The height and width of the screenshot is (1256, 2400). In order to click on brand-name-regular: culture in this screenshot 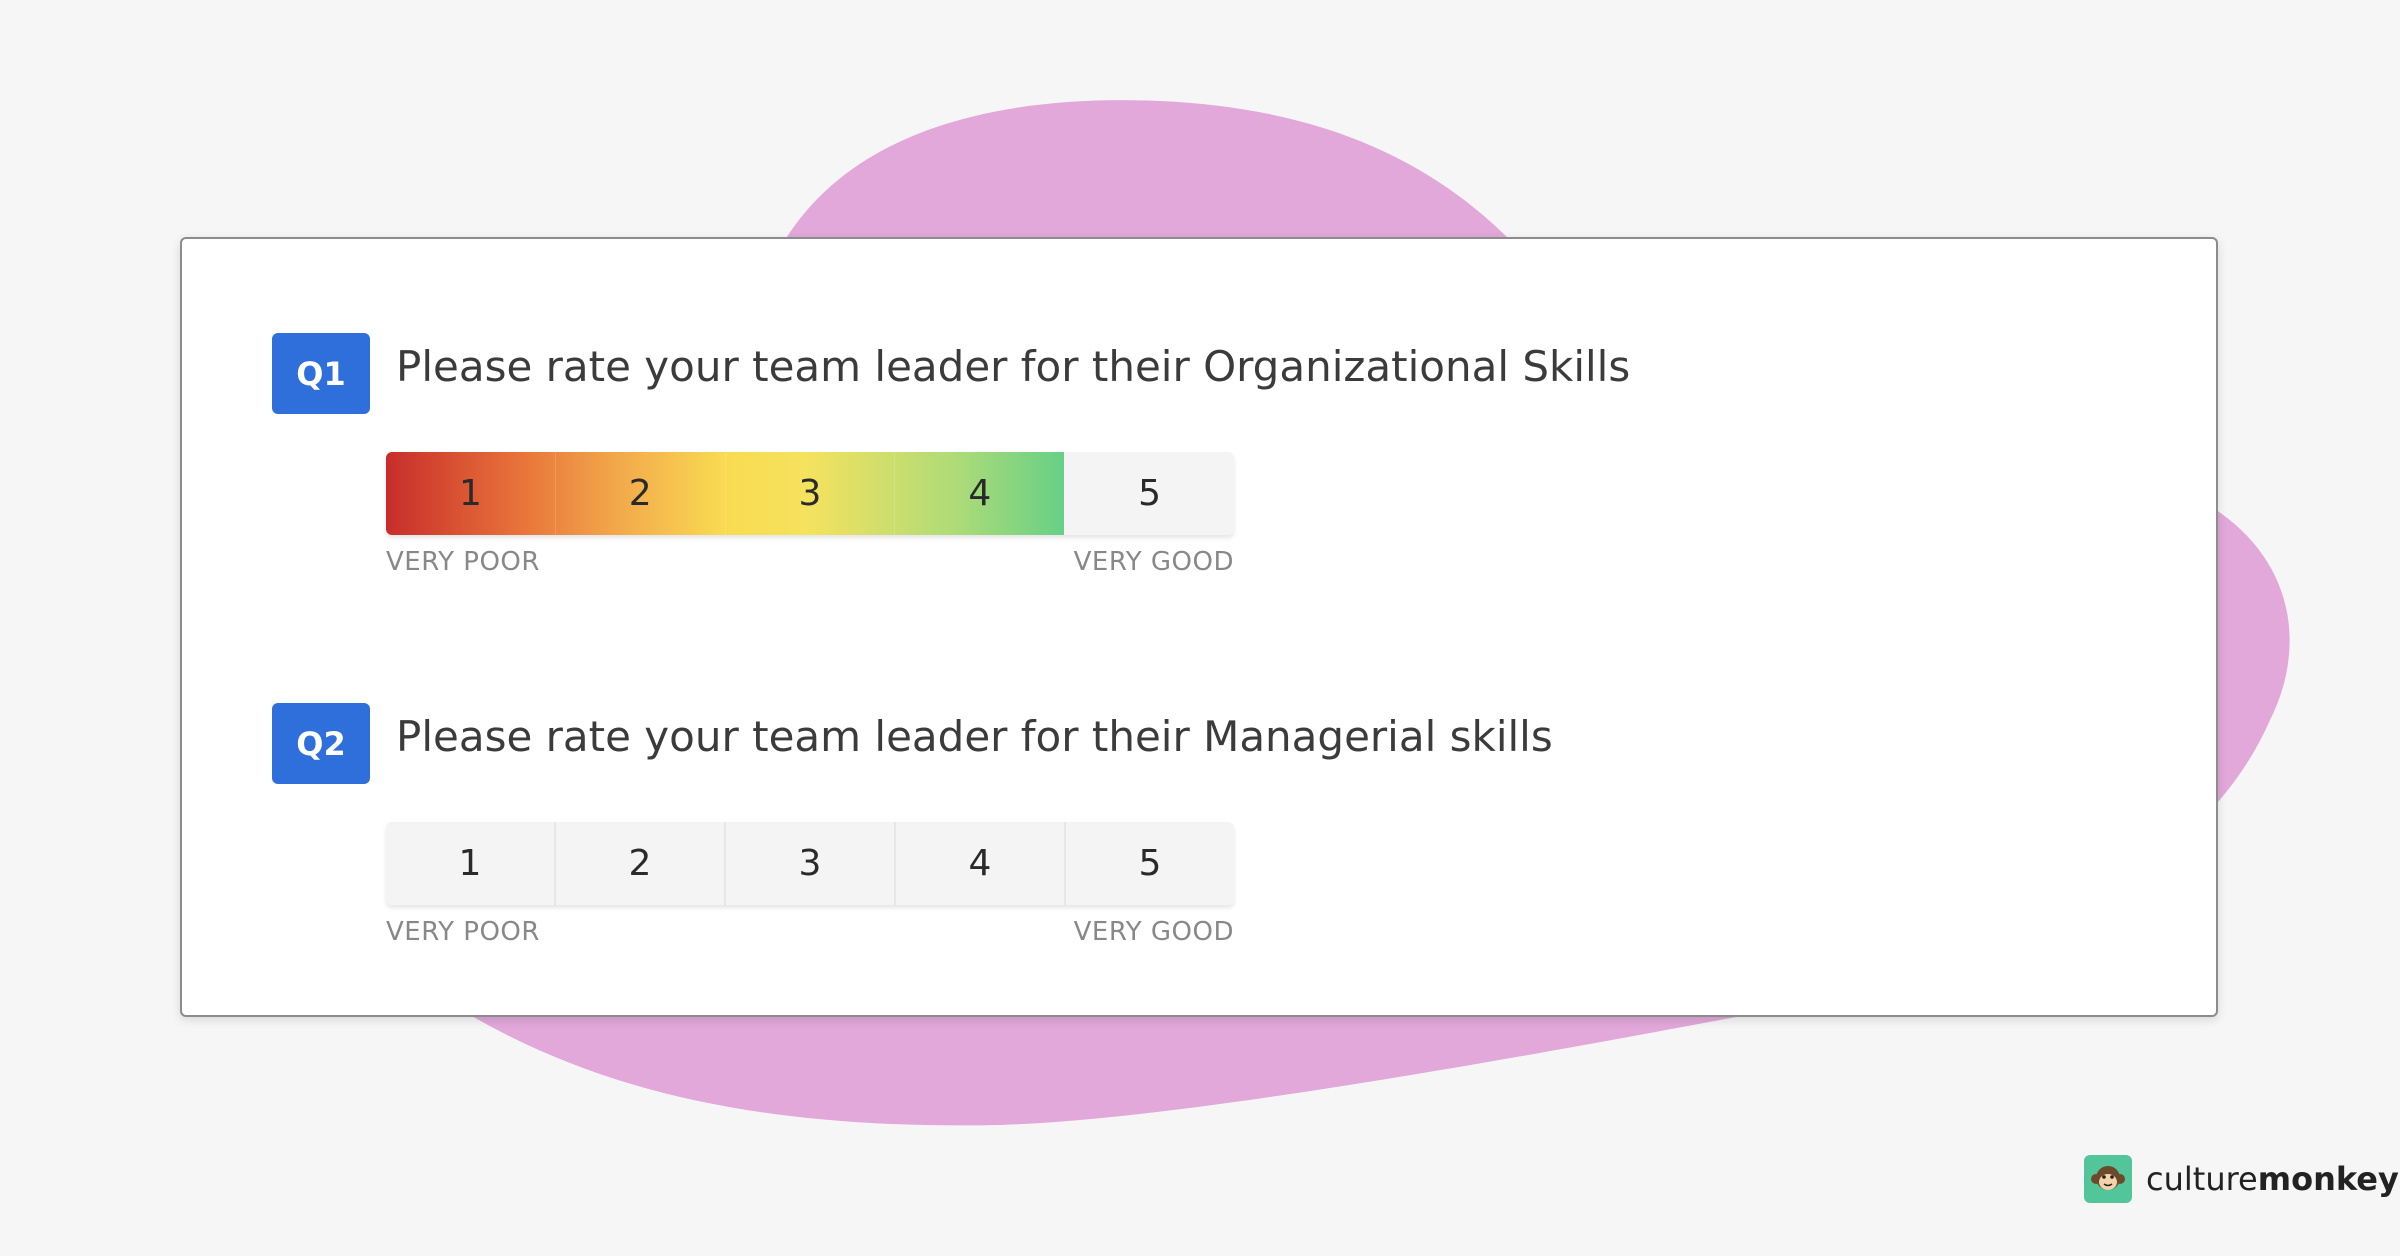, I will do `click(2202, 1179)`.